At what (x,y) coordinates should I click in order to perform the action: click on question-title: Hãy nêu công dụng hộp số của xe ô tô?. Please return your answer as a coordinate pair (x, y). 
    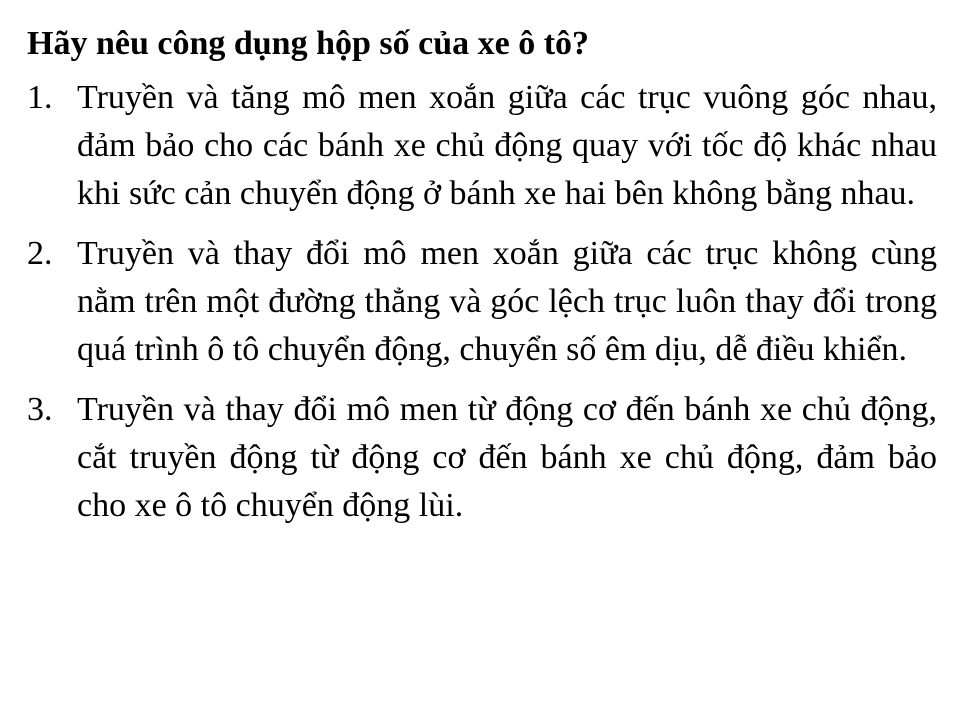
    Looking at the image, I should click on (308, 43).